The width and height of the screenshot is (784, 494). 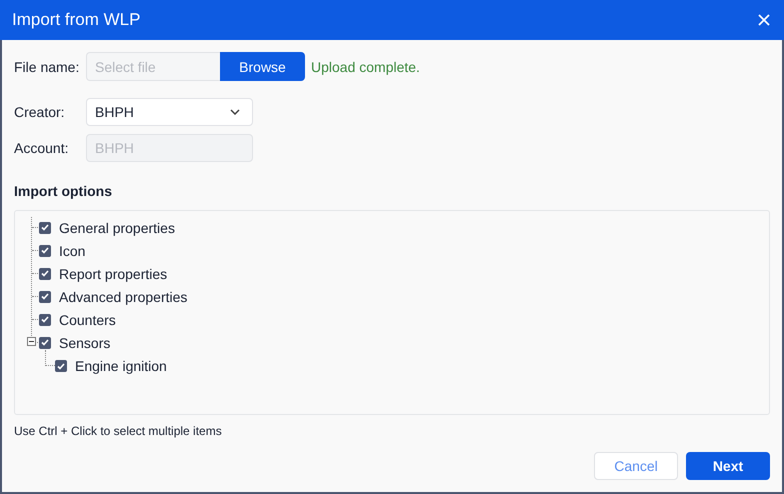 What do you see at coordinates (113, 274) in the screenshot?
I see `tree-item-label: Report properties` at bounding box center [113, 274].